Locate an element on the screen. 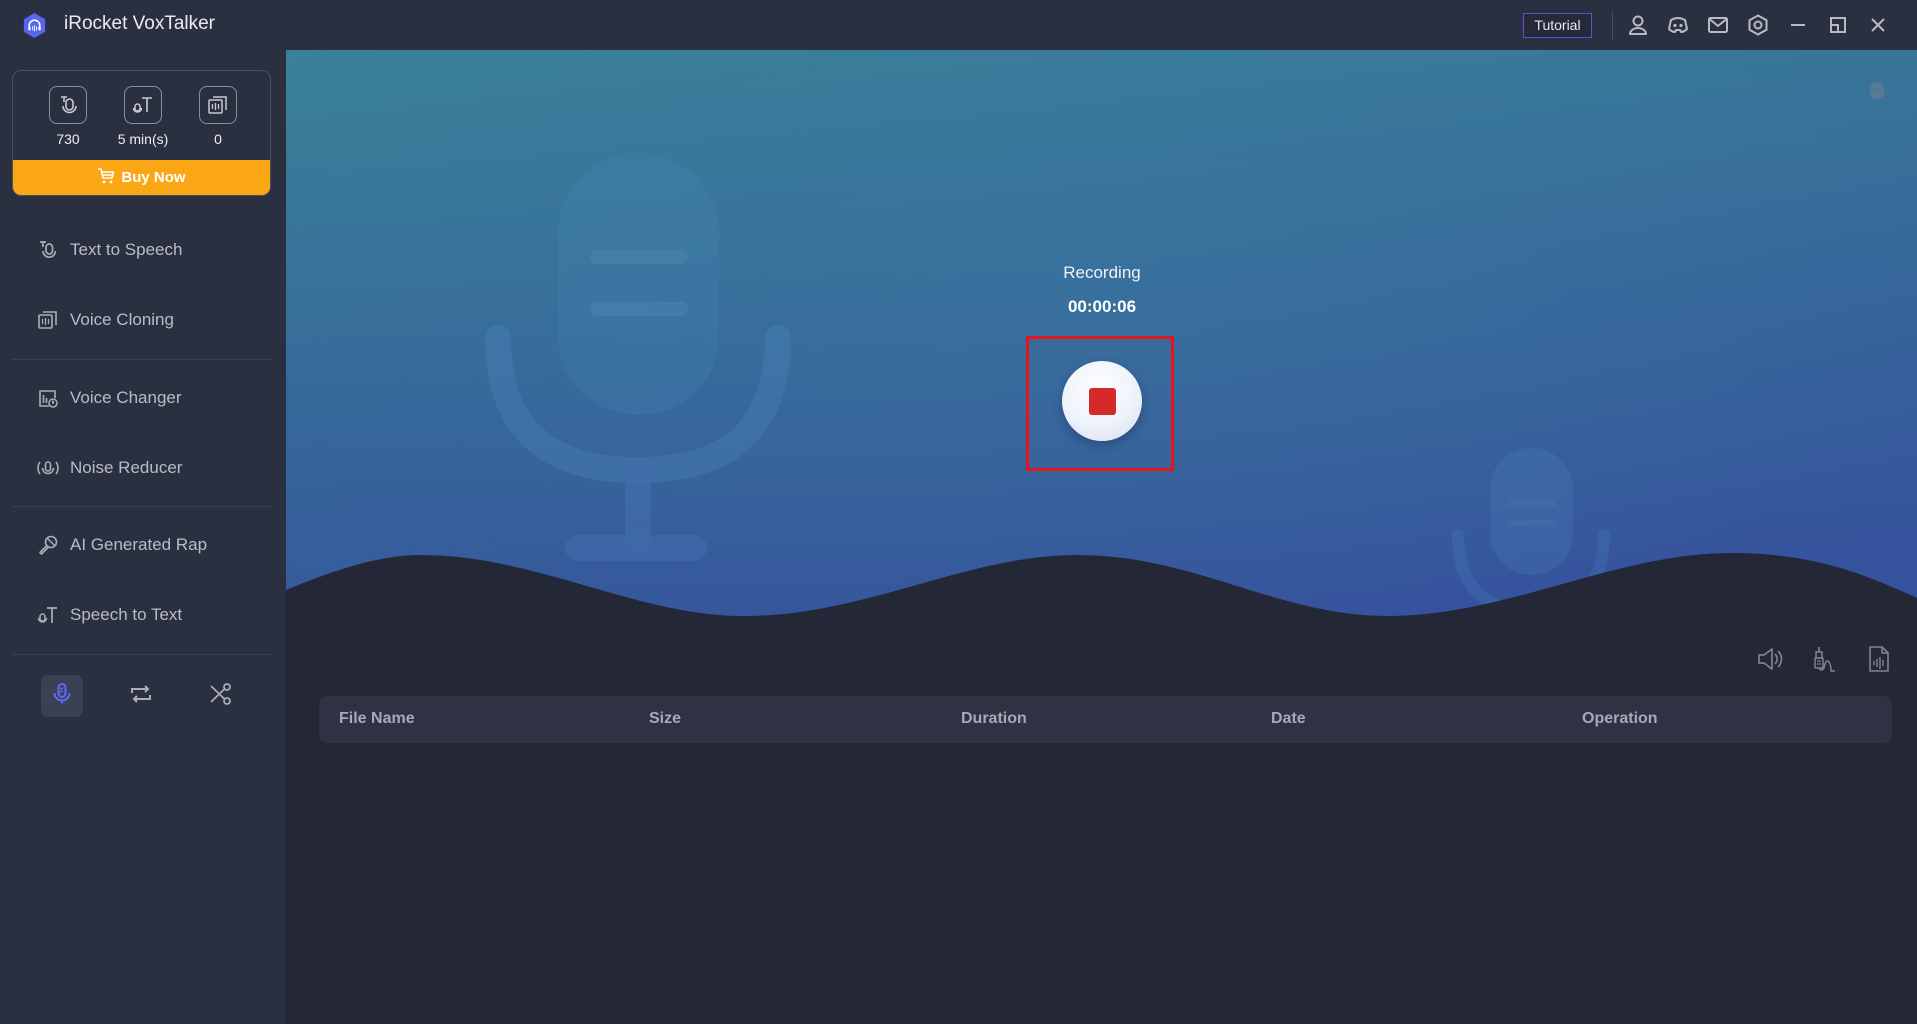  tutorial-button: Tutorial is located at coordinates (1557, 25).